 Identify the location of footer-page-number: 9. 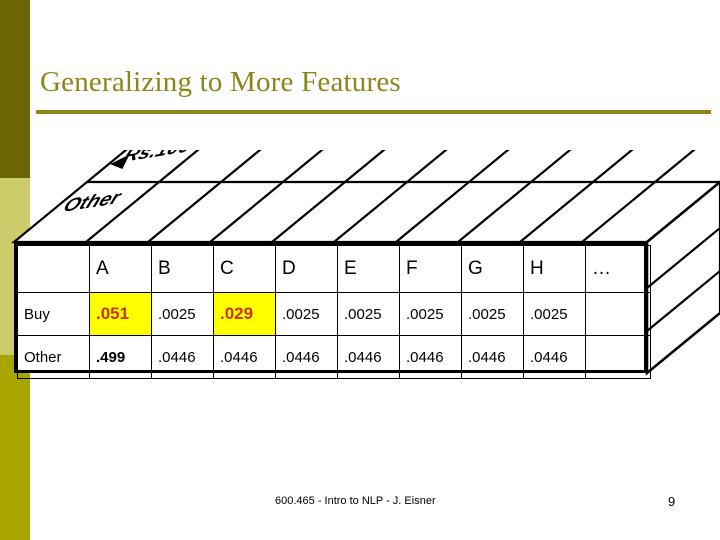
(672, 501).